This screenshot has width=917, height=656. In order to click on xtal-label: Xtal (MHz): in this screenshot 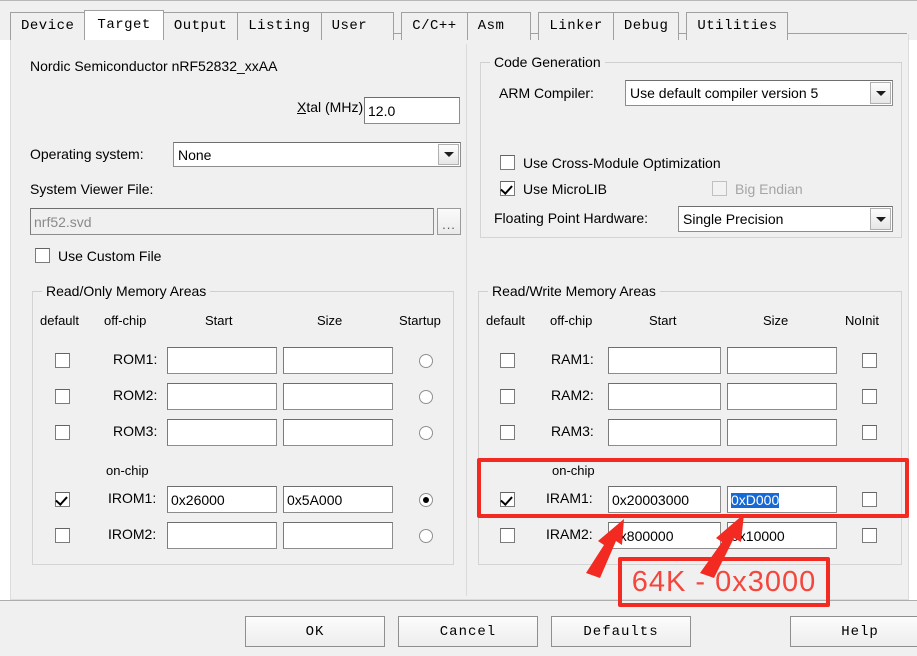, I will do `click(332, 107)`.